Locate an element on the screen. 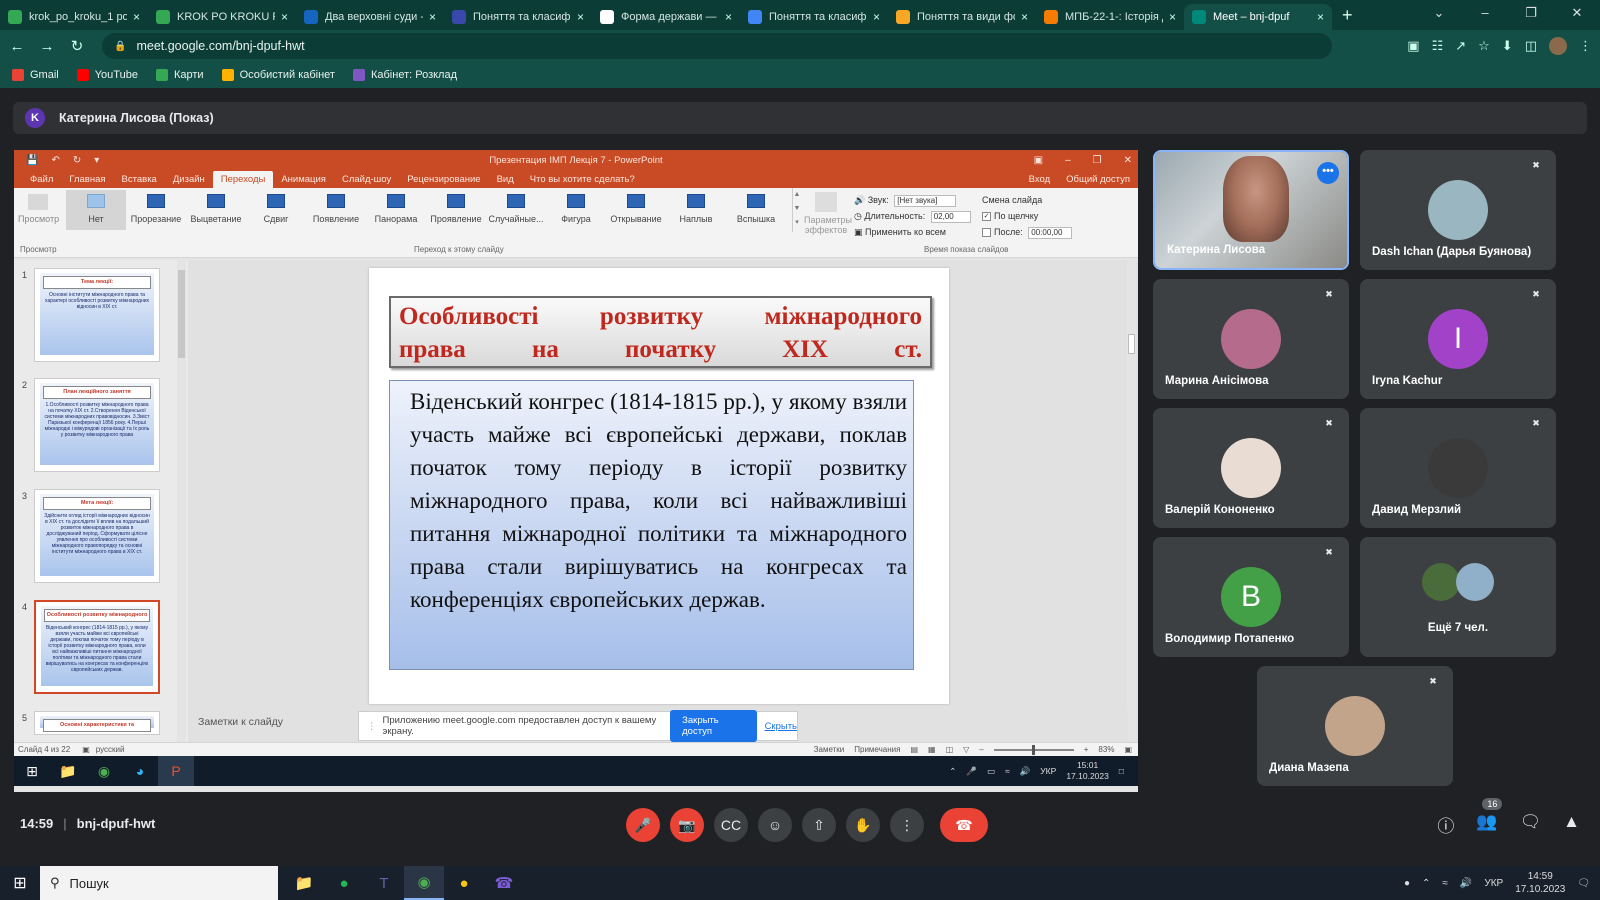  gallery-scroll: ▲ ▼ ▾ is located at coordinates (796, 210).